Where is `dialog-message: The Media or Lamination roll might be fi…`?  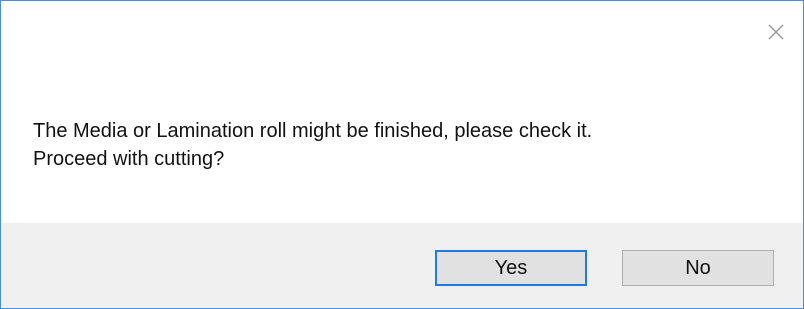
dialog-message: The Media or Lamination roll might be fi… is located at coordinates (312, 145).